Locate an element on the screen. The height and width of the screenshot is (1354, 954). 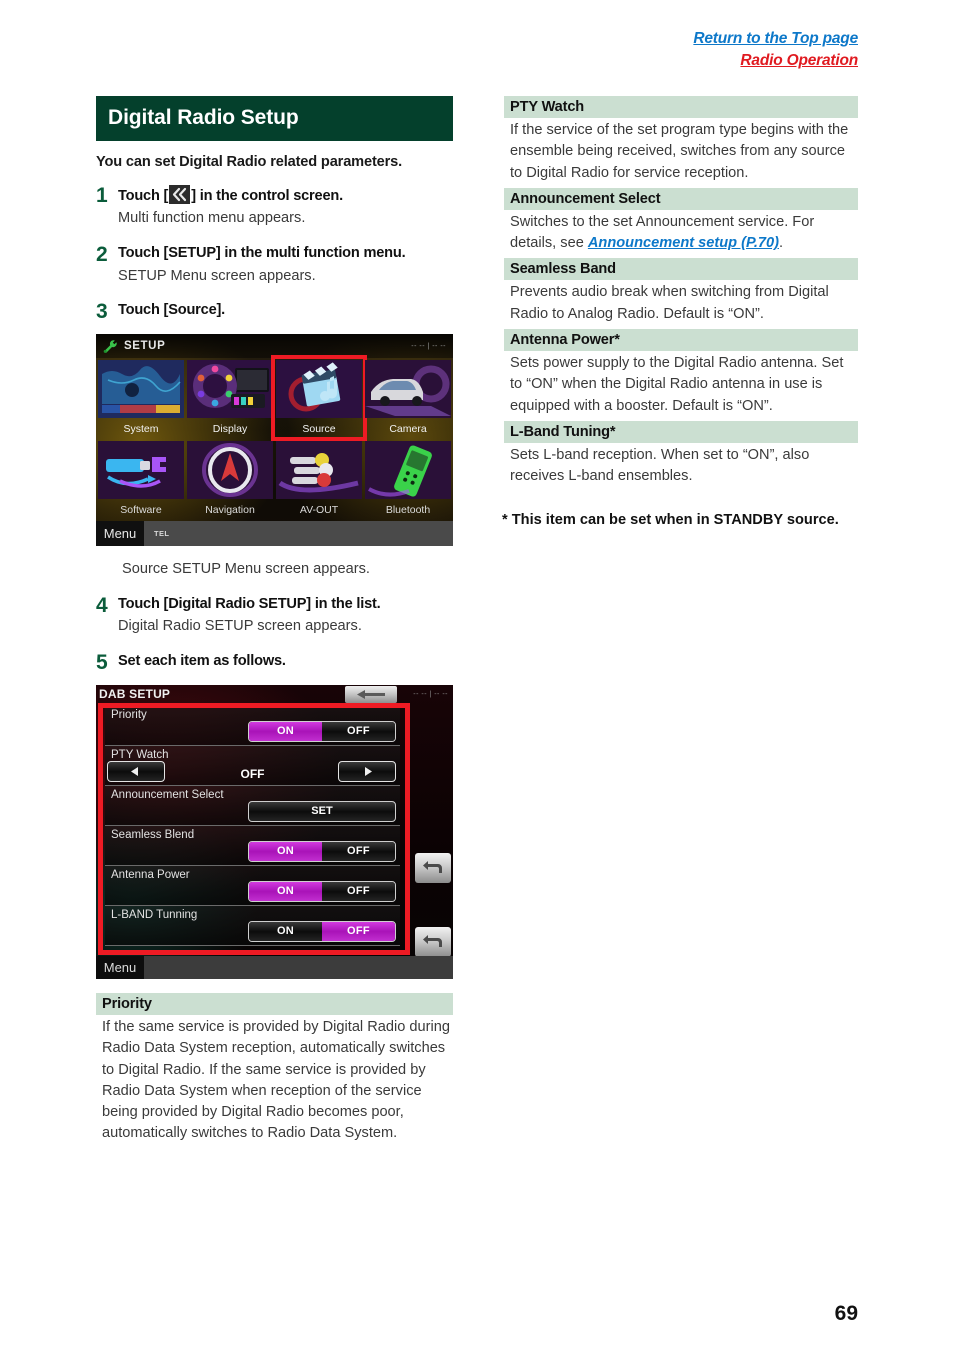
step-3: 3 Touch [Source]. is located at coordinates (274, 311).